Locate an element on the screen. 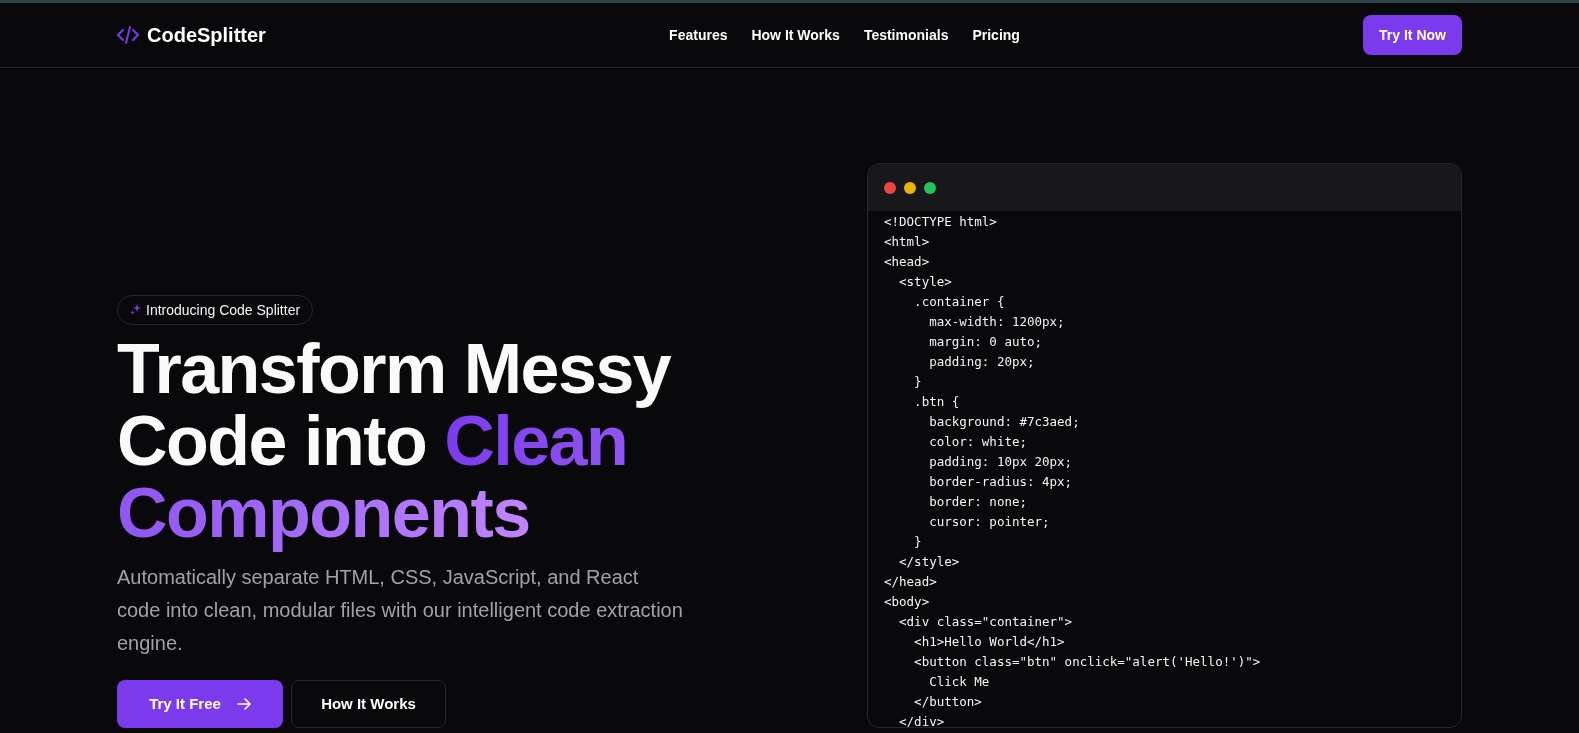  code-line: padding: 10px 20px; is located at coordinates (1000, 462).